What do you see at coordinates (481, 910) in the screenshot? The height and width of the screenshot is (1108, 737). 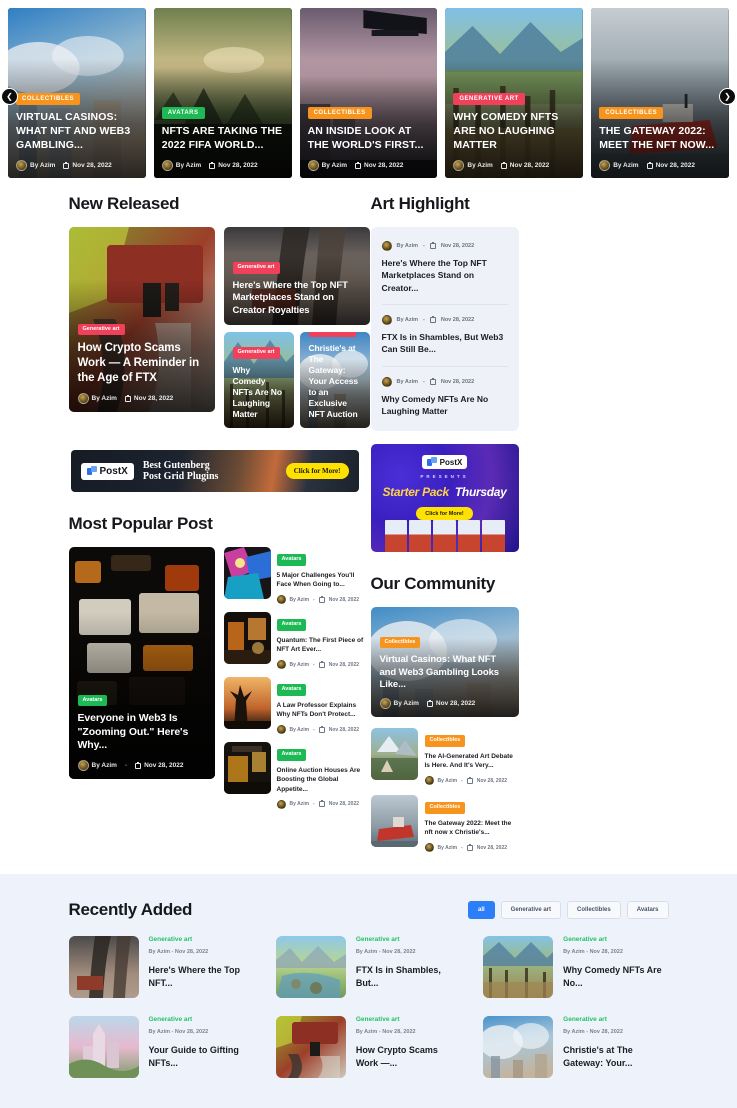 I see `filter-chip-all: all` at bounding box center [481, 910].